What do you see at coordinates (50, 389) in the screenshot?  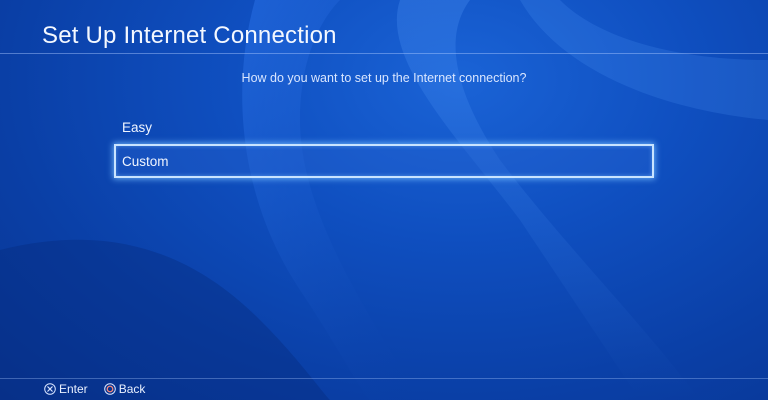 I see `cross-button-icon` at bounding box center [50, 389].